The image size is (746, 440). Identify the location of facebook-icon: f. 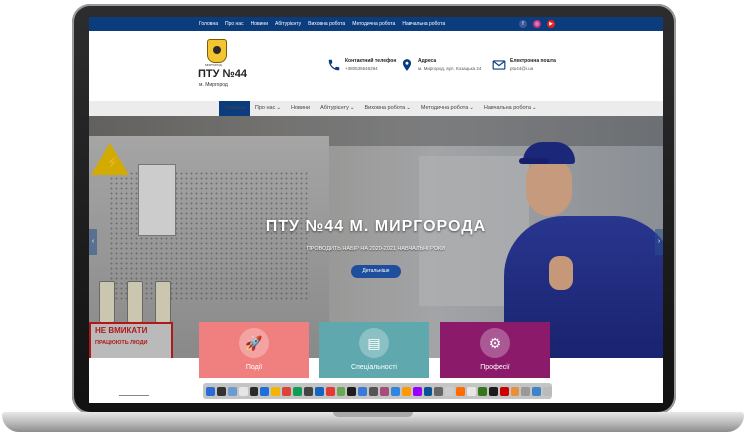
(523, 24).